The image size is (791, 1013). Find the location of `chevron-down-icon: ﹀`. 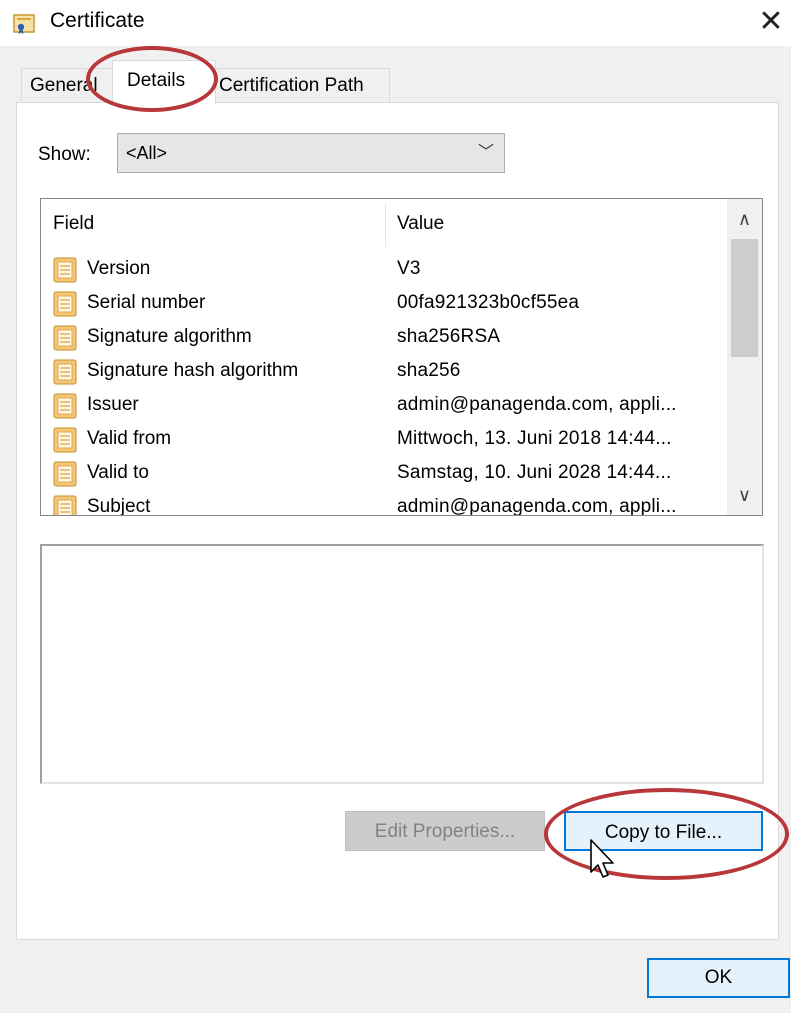

chevron-down-icon: ﹀ is located at coordinates (485, 152).